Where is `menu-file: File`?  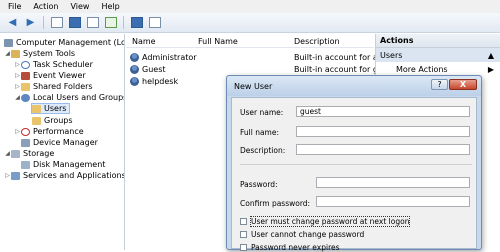 menu-file: File is located at coordinates (14, 6).